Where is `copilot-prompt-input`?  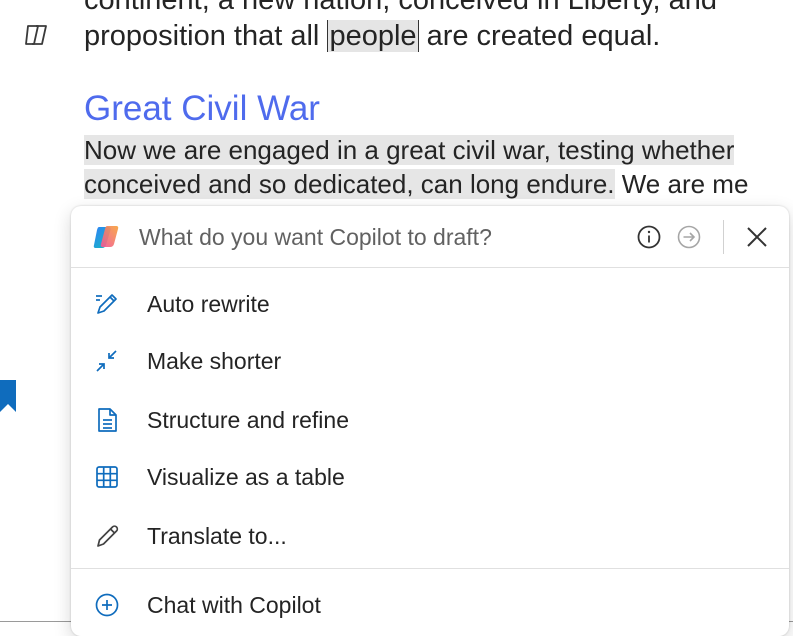
copilot-prompt-input is located at coordinates (374, 237).